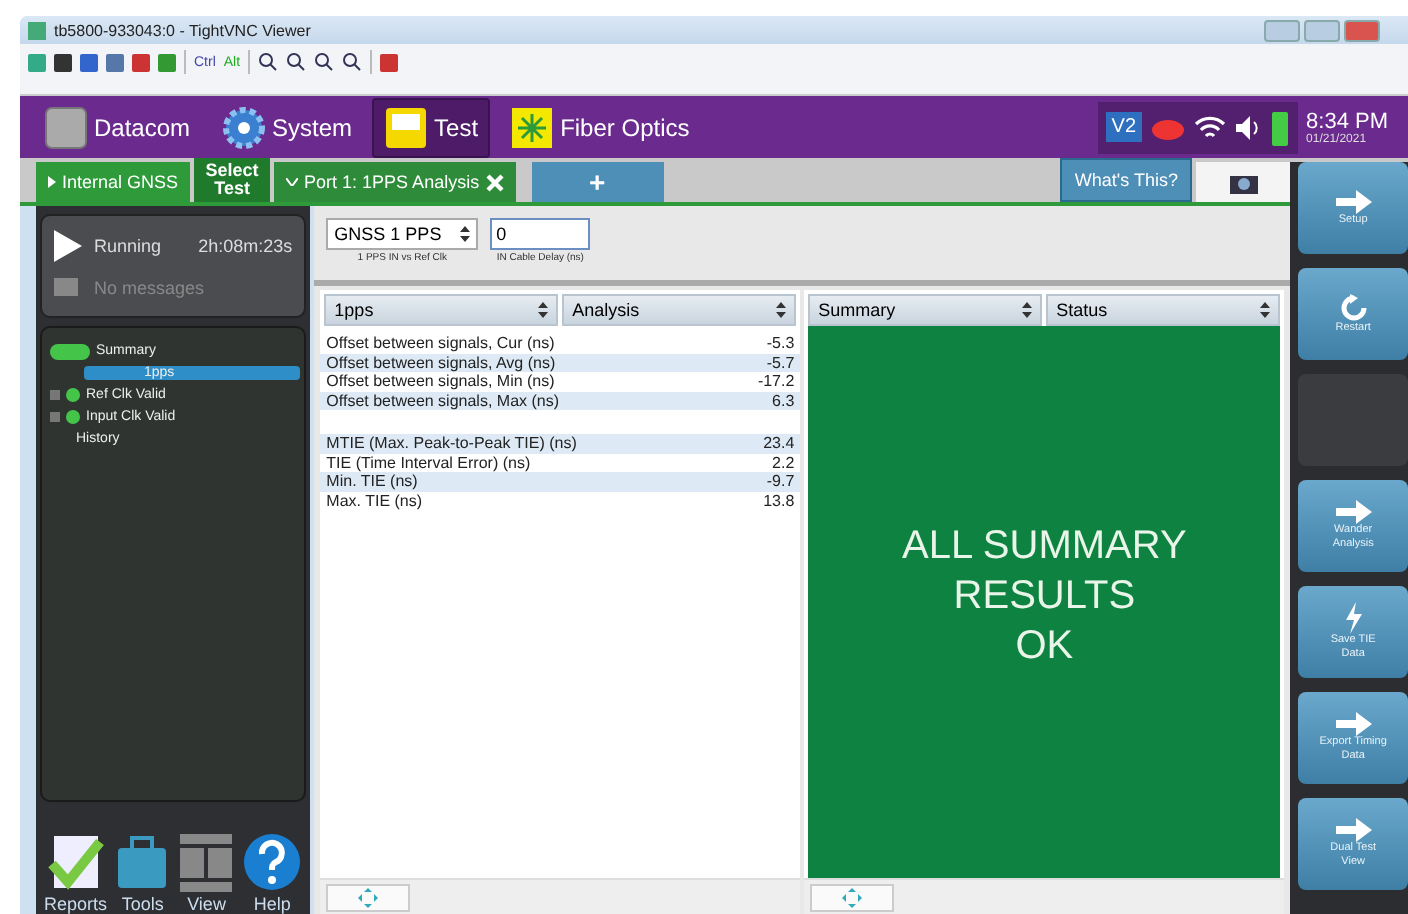 This screenshot has height=914, width=1408. I want to click on metric-value: -5.7, so click(780, 362).